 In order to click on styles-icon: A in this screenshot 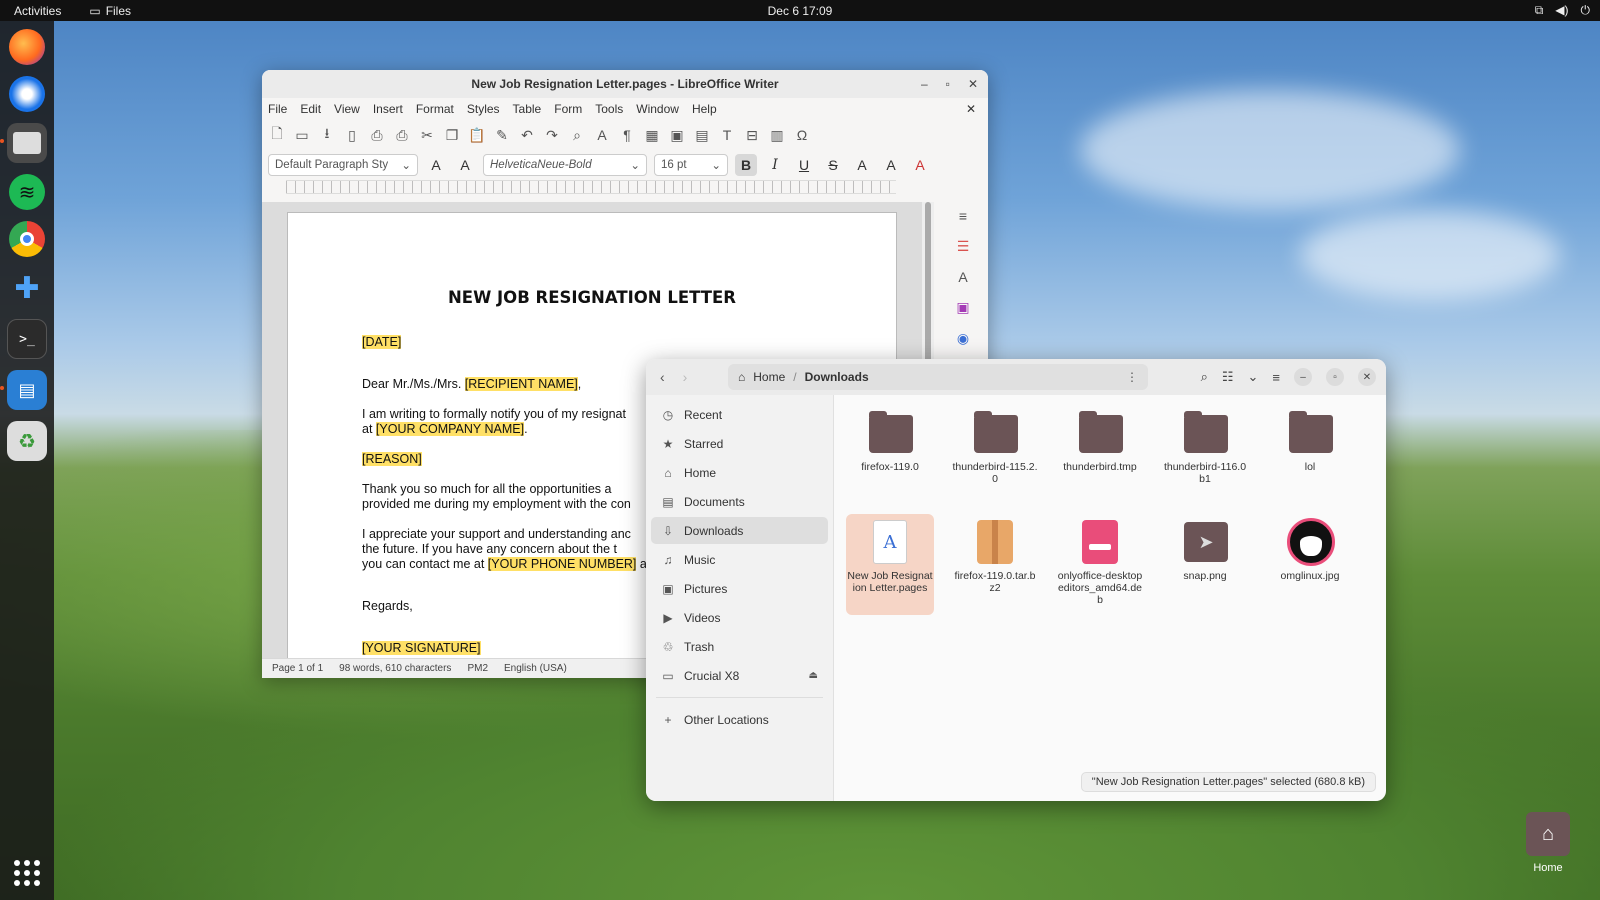, I will do `click(962, 277)`.